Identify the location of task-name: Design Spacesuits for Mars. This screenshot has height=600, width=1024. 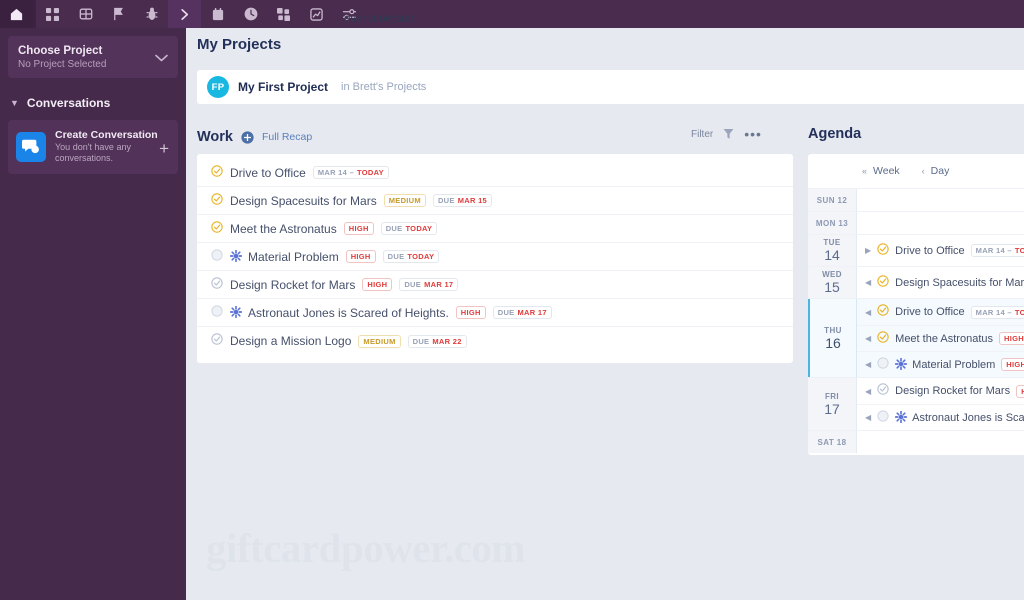
(303, 201).